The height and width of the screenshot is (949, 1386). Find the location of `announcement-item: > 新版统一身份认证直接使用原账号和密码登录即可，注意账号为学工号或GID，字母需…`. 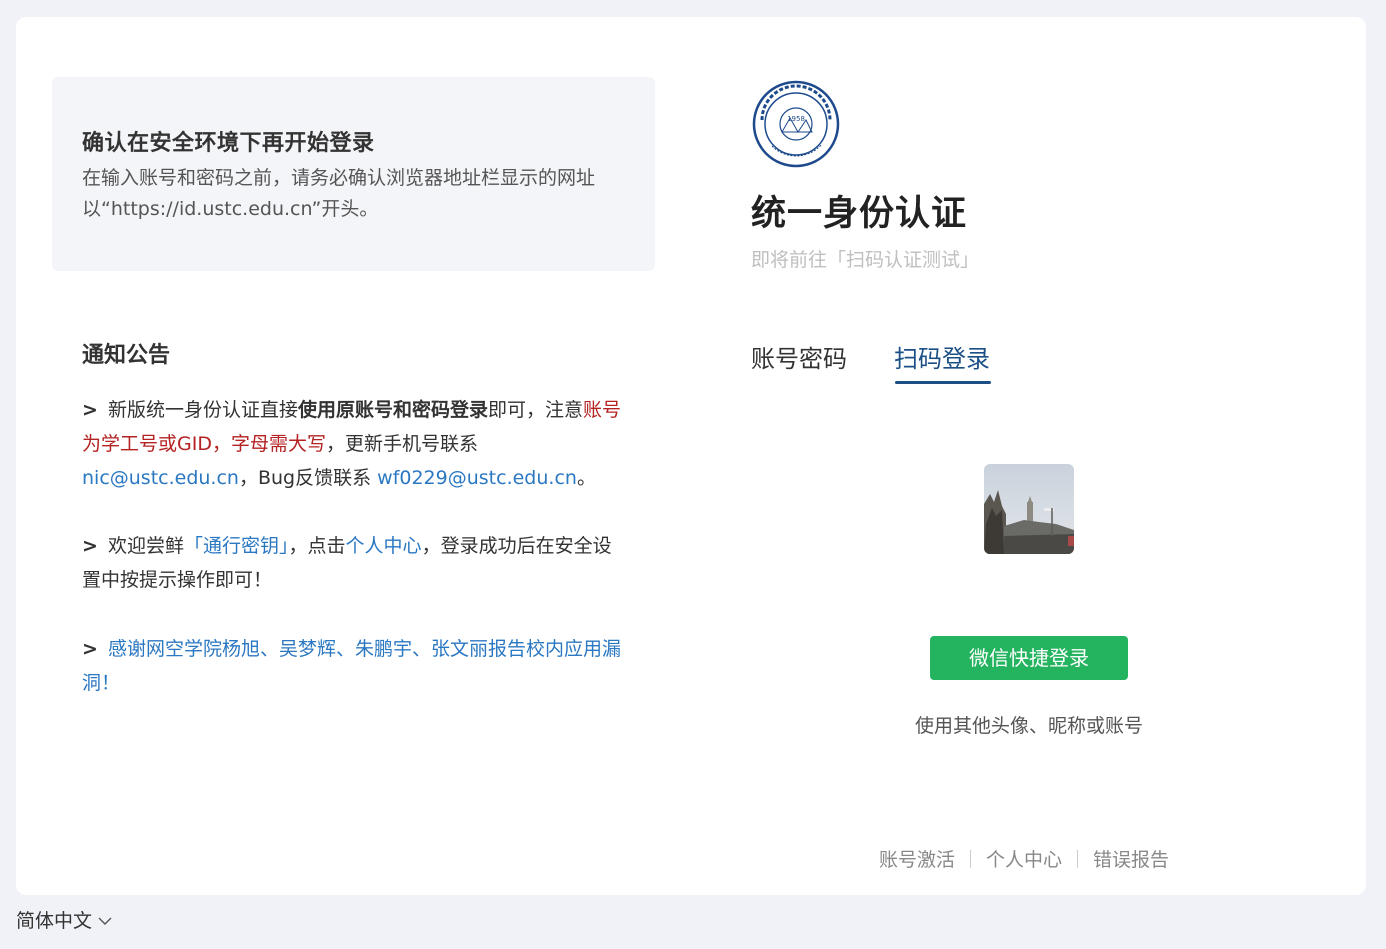

announcement-item: > 新版统一身份认证直接使用原账号和密码登录即可，注意账号为学工号或GID，字母需… is located at coordinates (354, 444).